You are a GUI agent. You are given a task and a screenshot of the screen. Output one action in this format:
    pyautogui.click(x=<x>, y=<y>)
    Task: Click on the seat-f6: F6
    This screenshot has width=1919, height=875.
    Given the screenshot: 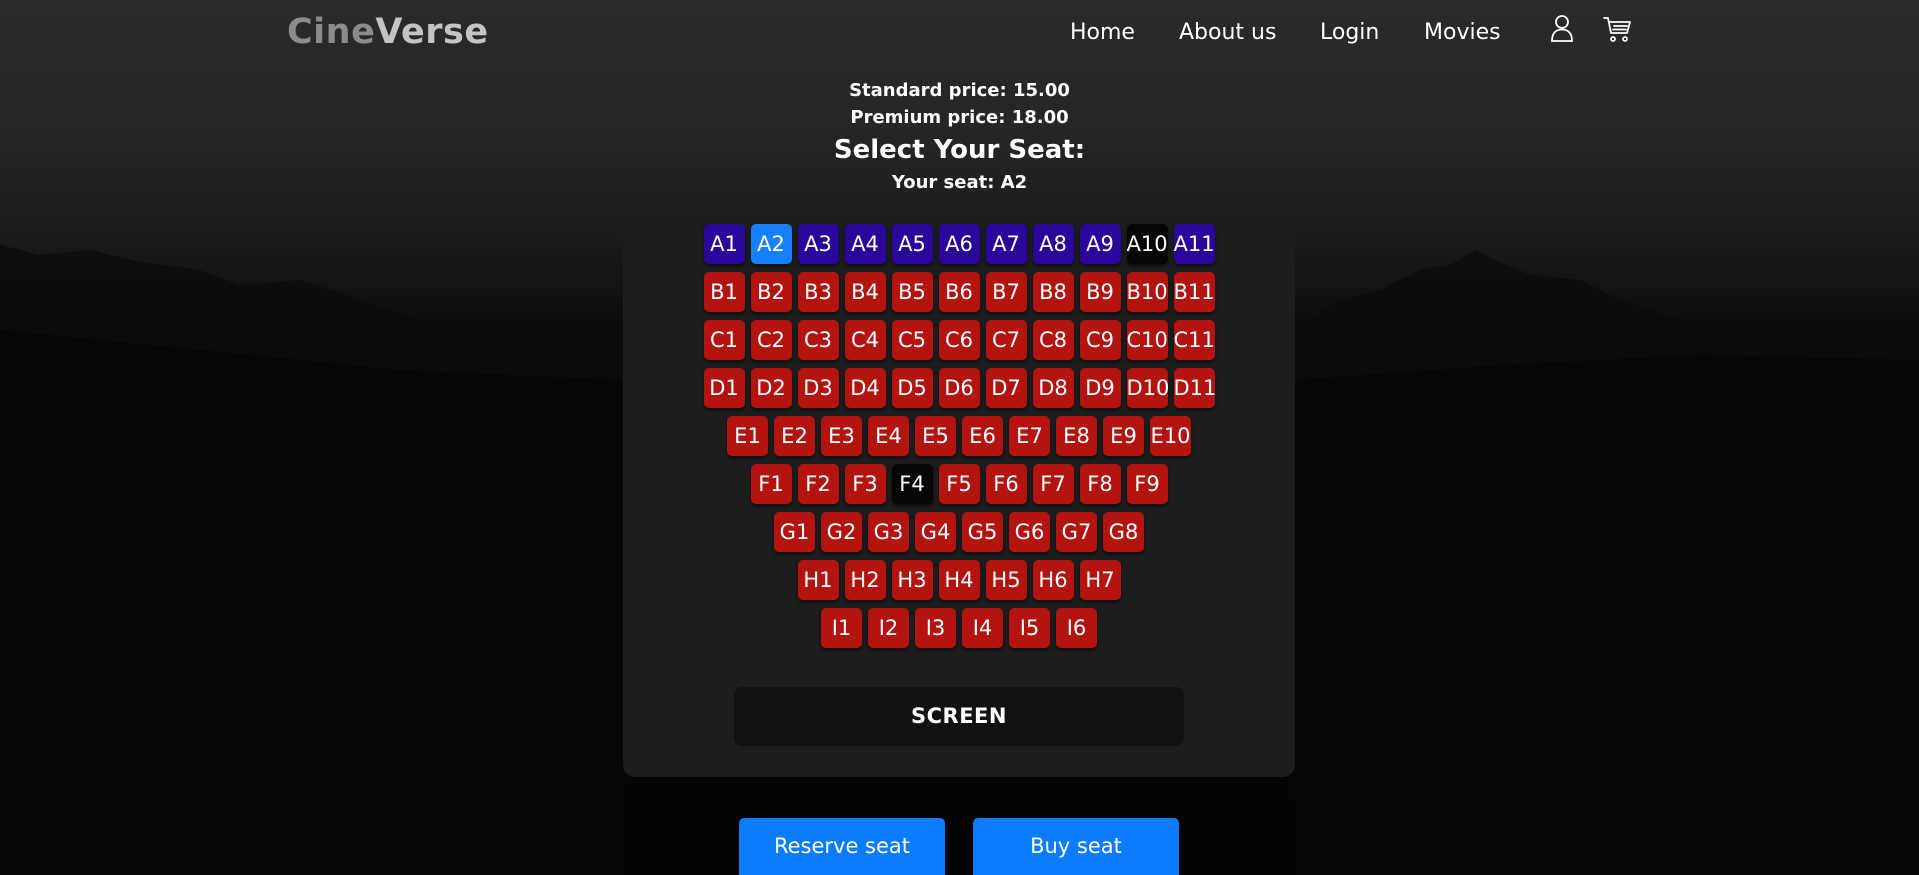 What is the action you would take?
    pyautogui.click(x=1006, y=484)
    